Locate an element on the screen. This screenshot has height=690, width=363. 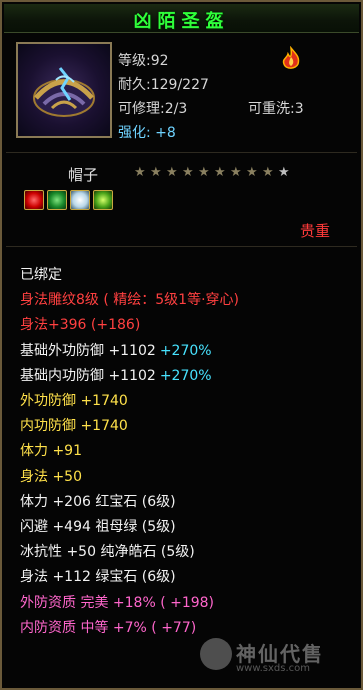
attribute-line: 体力 +91 is located at coordinates (51, 450).